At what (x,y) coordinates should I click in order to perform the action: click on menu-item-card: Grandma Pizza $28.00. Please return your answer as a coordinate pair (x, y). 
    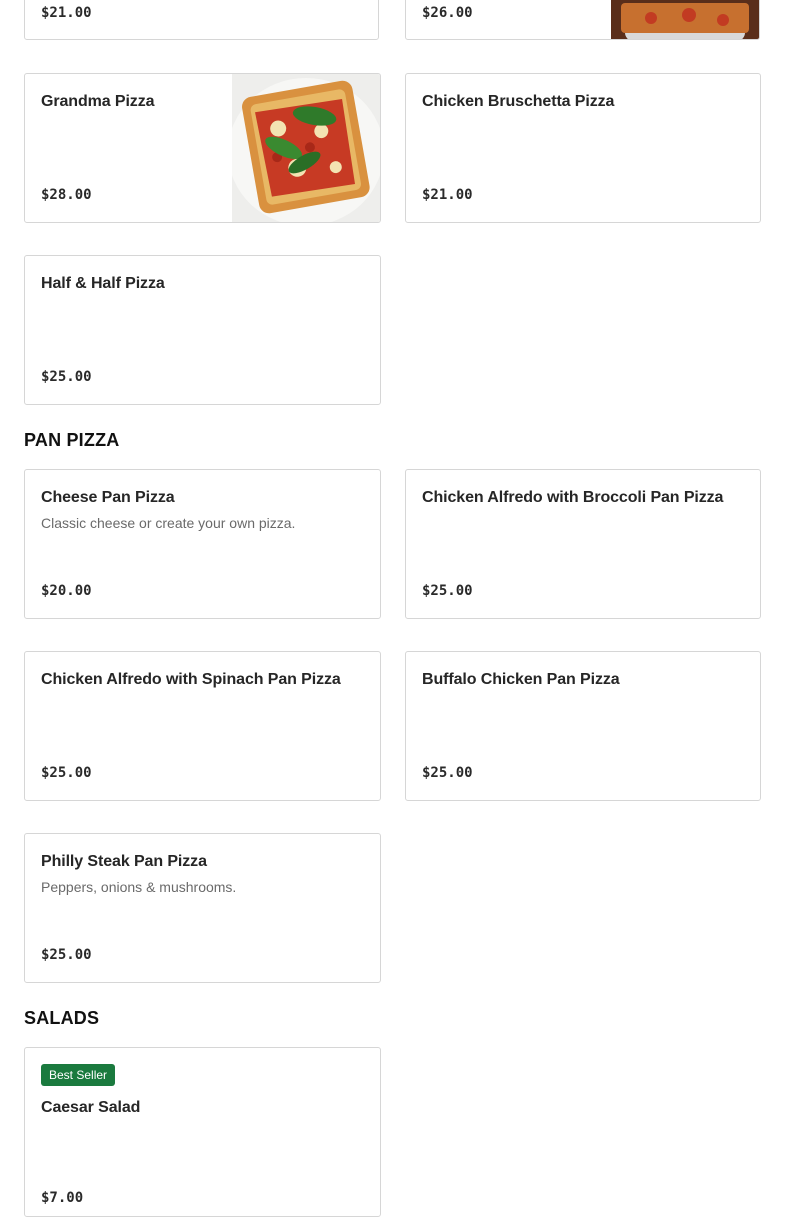
    Looking at the image, I should click on (202, 148).